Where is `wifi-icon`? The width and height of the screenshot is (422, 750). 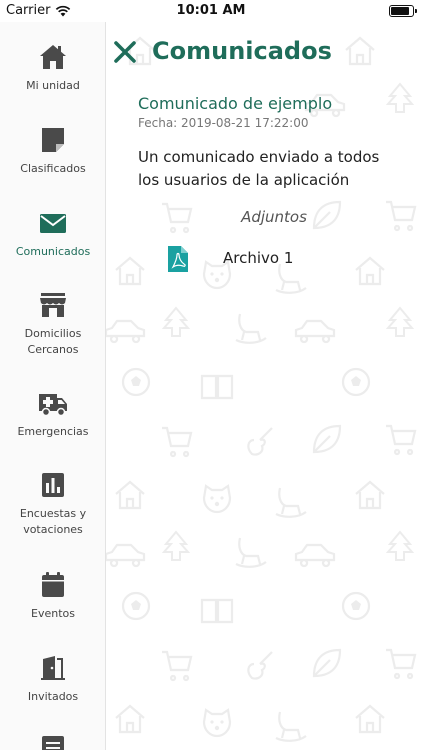
wifi-icon is located at coordinates (63, 10).